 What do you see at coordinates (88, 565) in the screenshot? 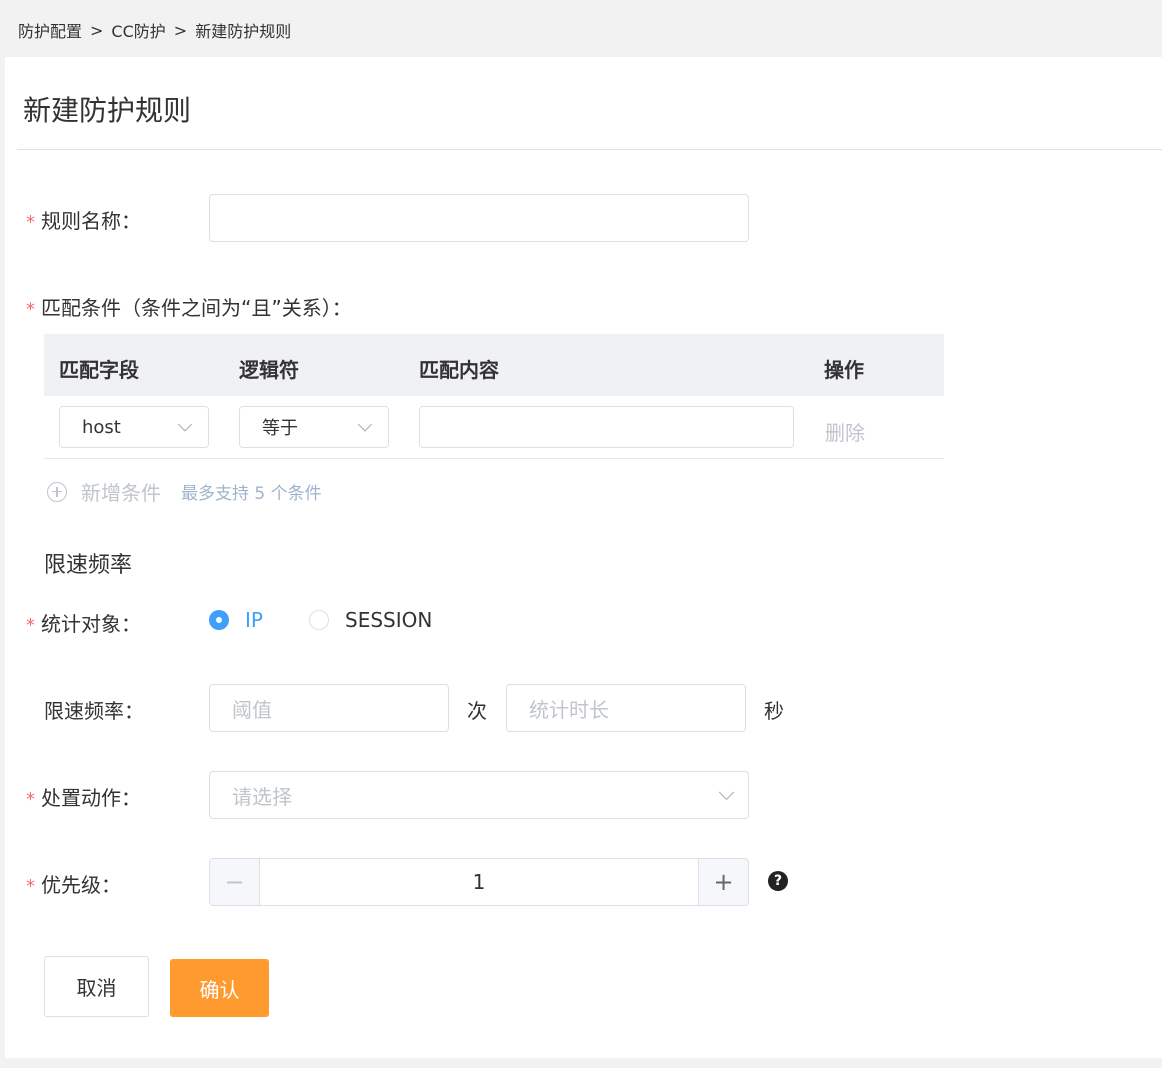
I see `rate-section-title: 限速频率` at bounding box center [88, 565].